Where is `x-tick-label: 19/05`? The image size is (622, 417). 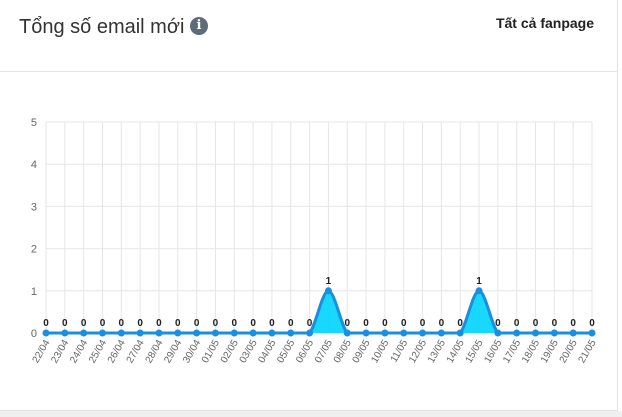
x-tick-label: 19/05 is located at coordinates (550, 352).